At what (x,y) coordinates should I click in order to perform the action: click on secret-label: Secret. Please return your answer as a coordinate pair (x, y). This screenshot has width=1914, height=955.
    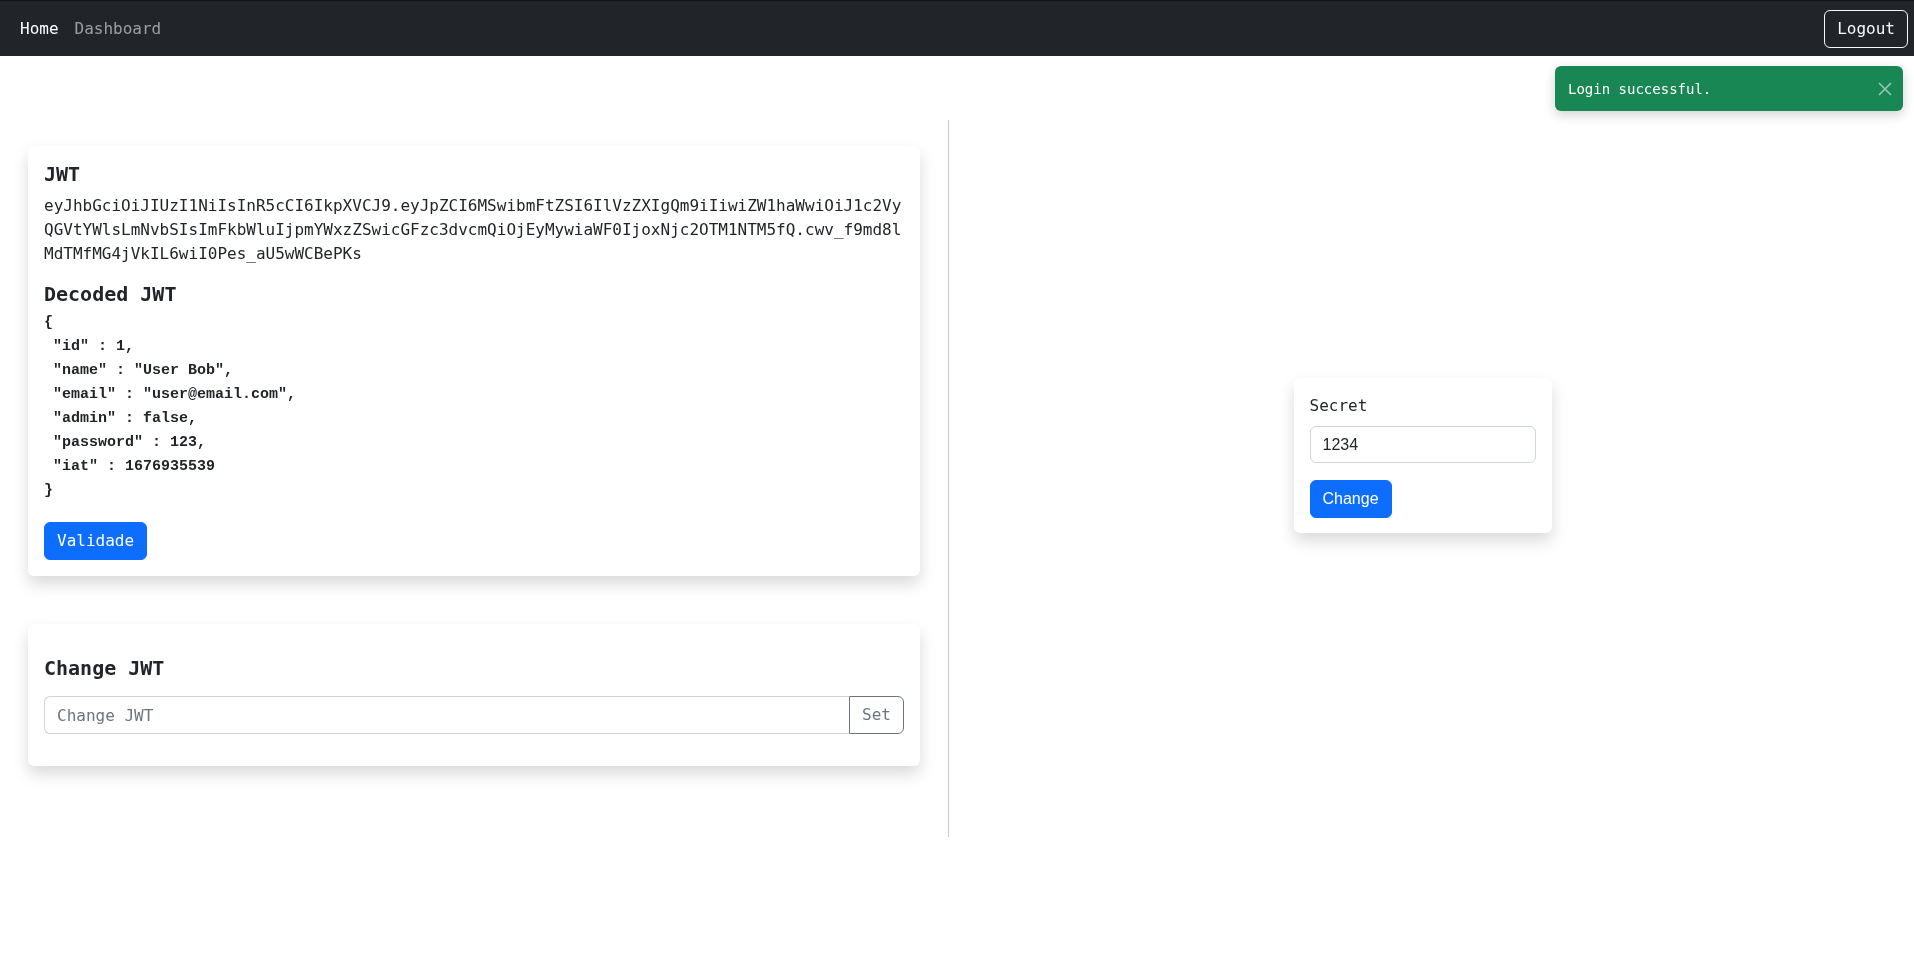
    Looking at the image, I should click on (1338, 406).